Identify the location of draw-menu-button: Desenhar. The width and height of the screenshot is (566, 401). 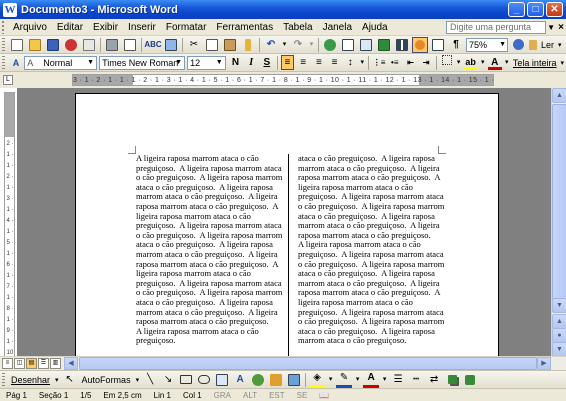
(30, 380).